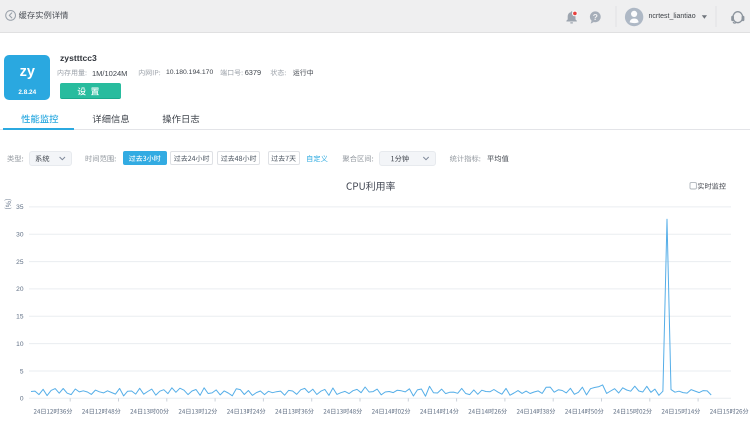 Image resolution: width=750 pixels, height=436 pixels. What do you see at coordinates (20, 344) in the screenshot?
I see `svg-text: 10` at bounding box center [20, 344].